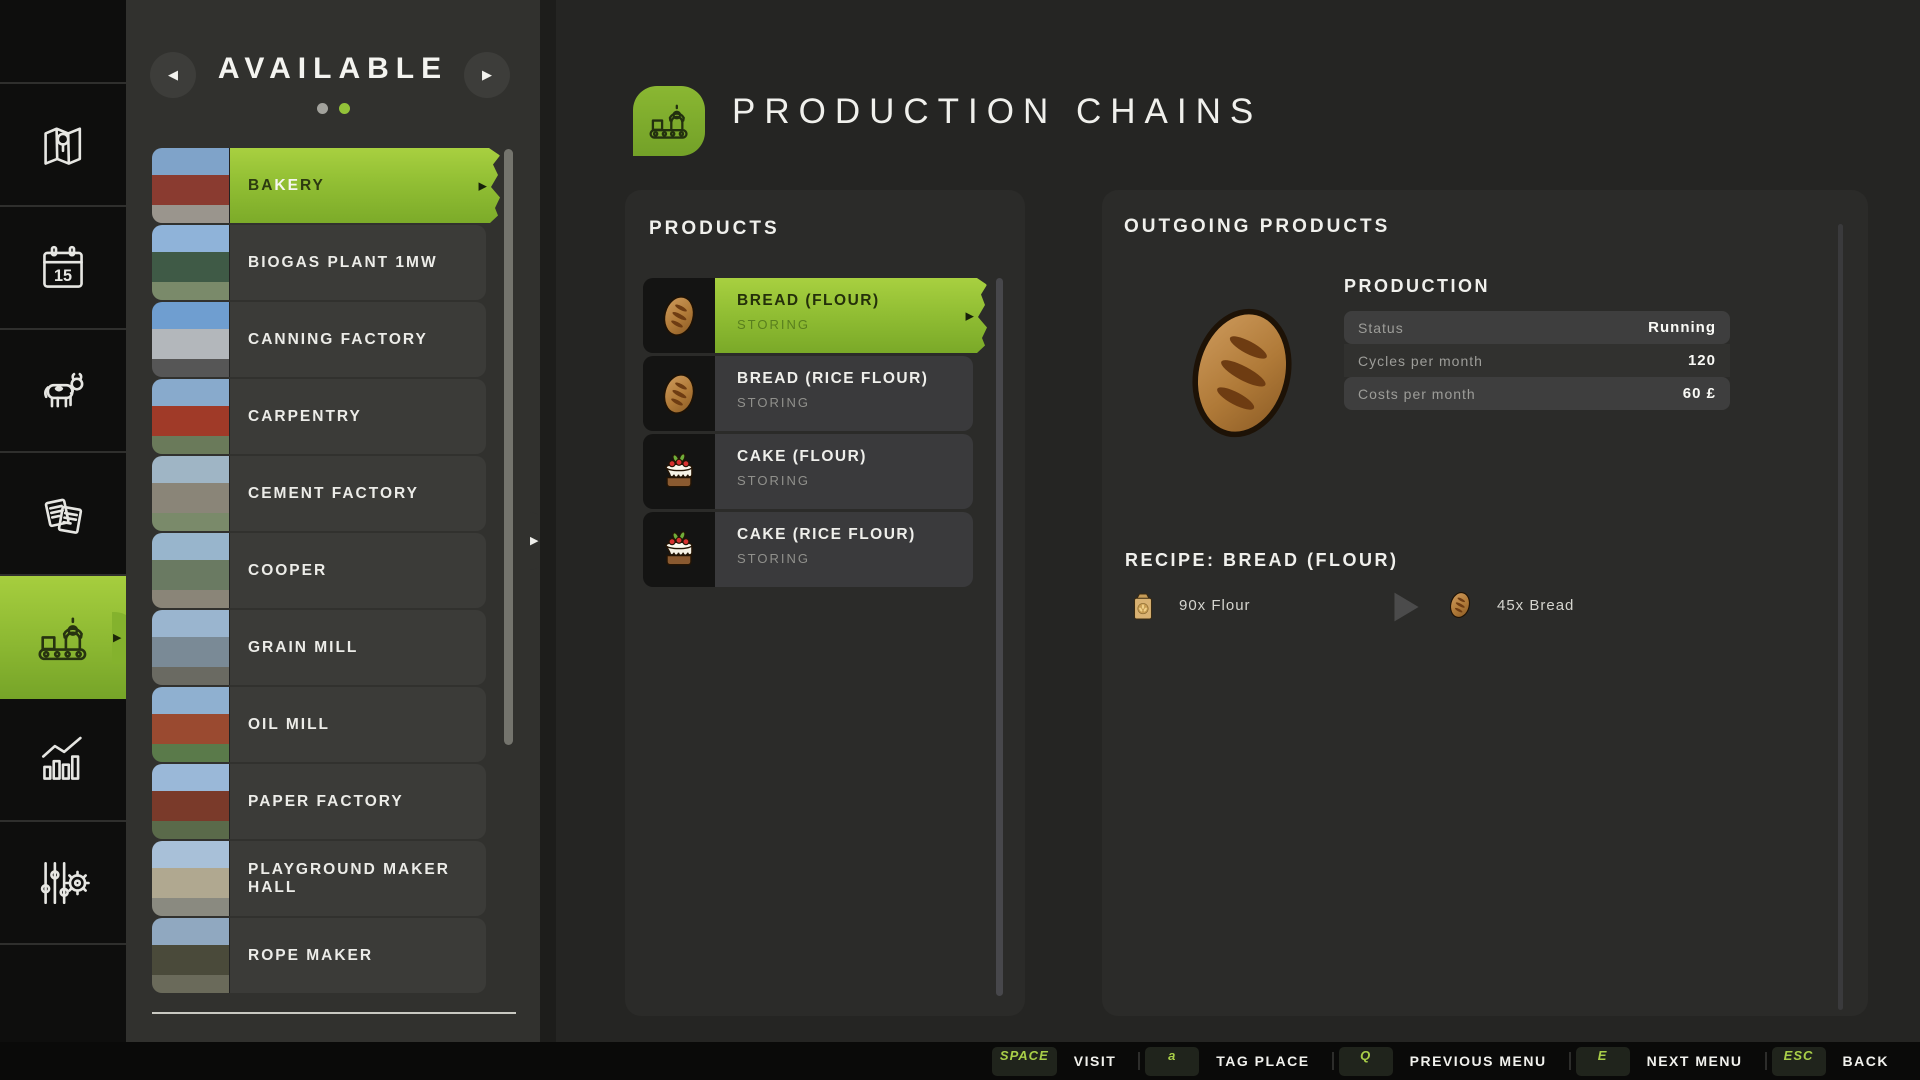 This screenshot has height=1080, width=1920. What do you see at coordinates (1536, 605) in the screenshot?
I see `recipe-output-quantity: 45x Bread` at bounding box center [1536, 605].